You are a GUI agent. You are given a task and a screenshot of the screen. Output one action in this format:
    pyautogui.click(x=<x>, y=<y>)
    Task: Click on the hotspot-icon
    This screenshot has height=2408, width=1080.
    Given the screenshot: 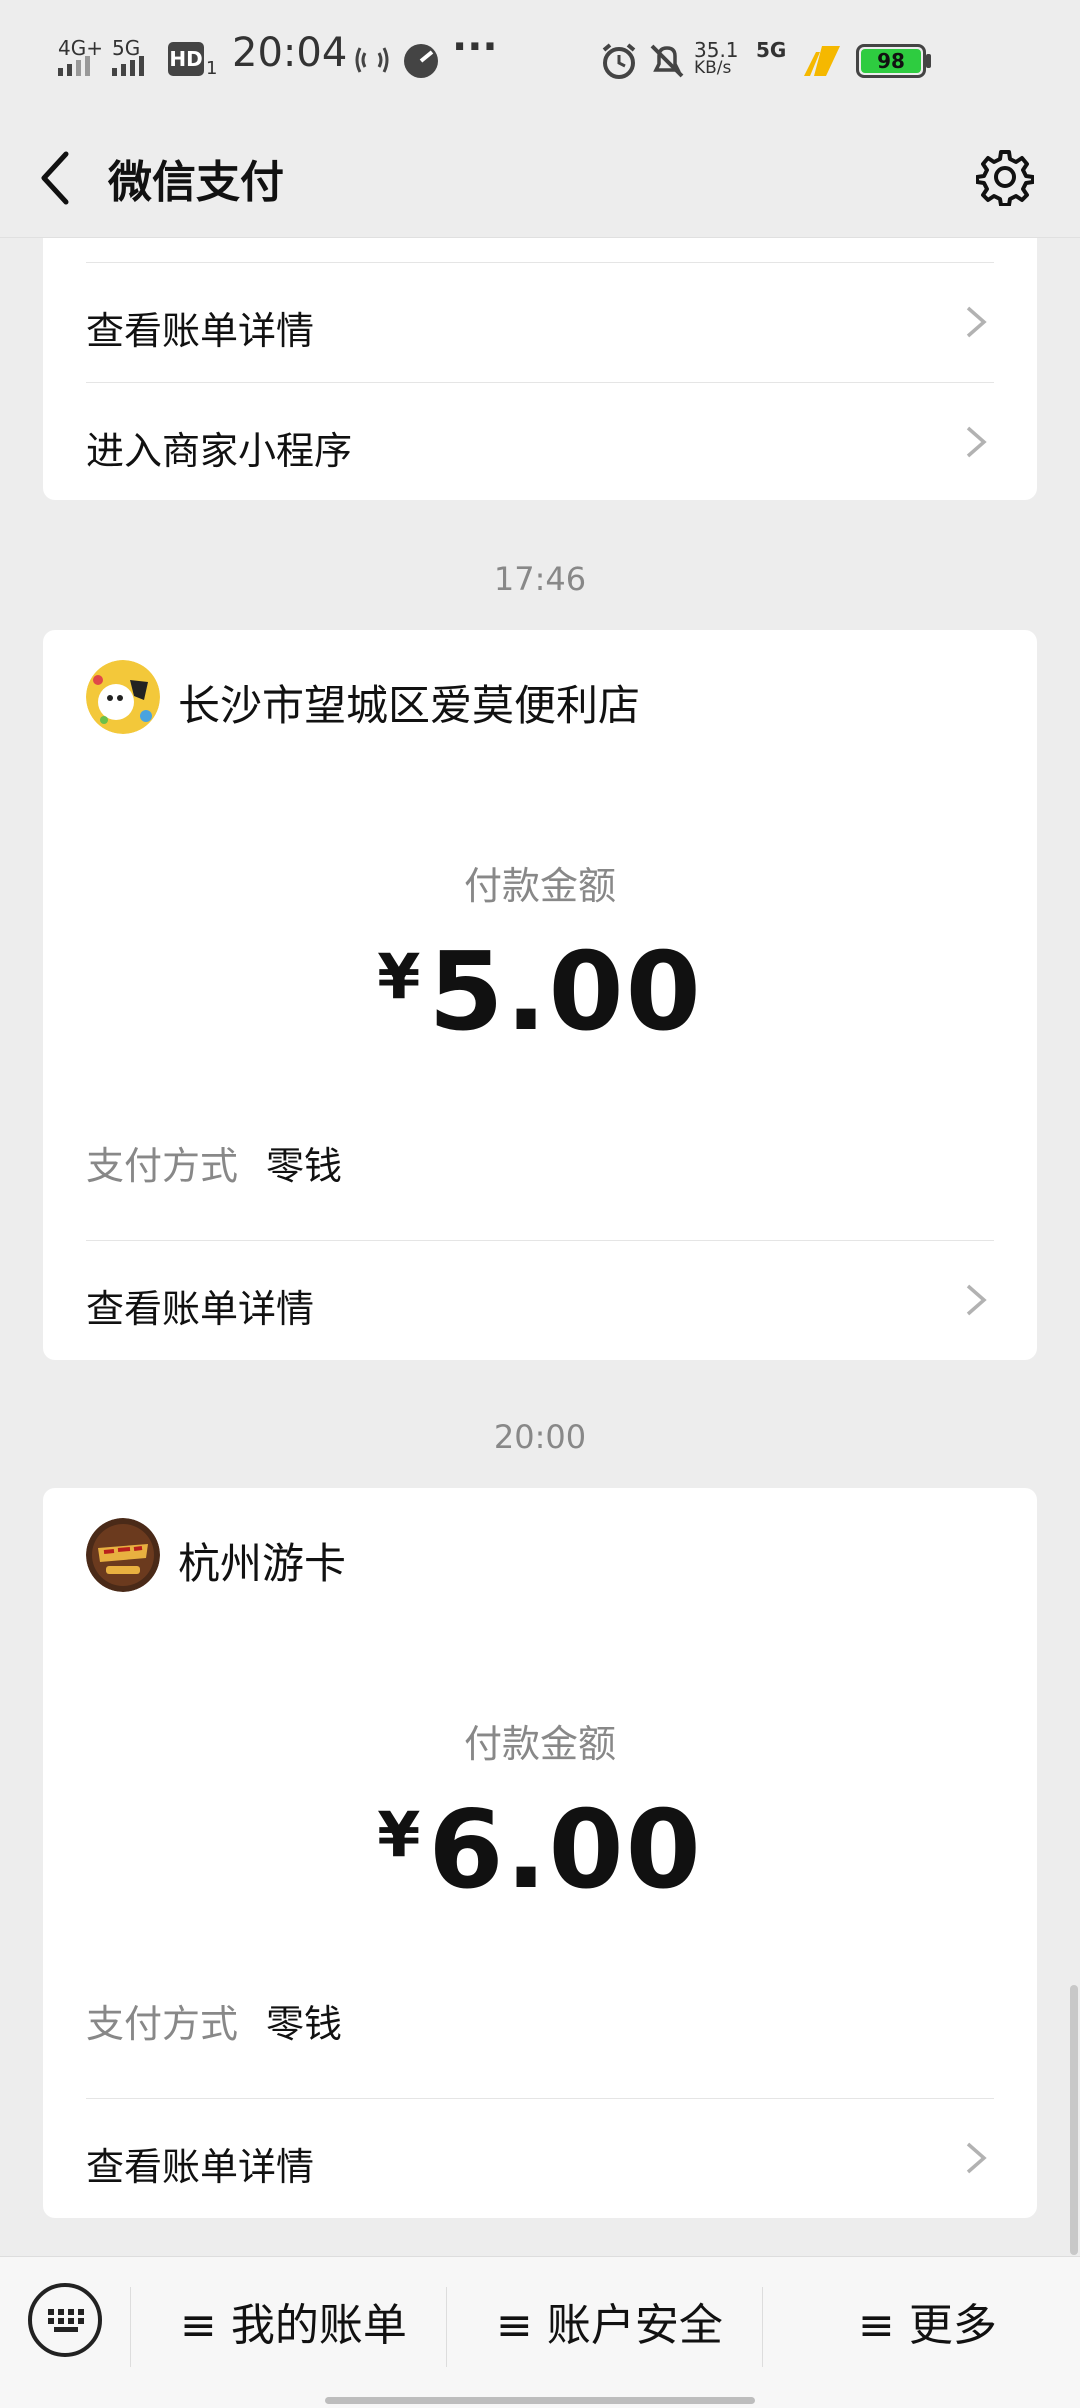 What is the action you would take?
    pyautogui.click(x=372, y=60)
    